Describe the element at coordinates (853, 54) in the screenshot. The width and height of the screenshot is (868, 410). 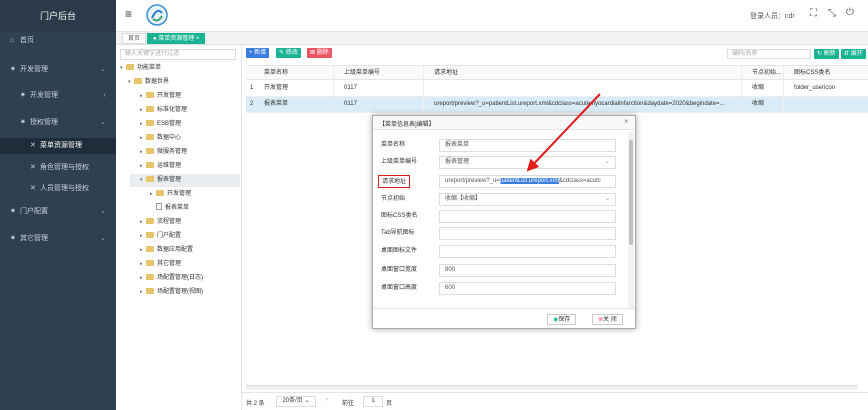
I see `expand-button: ⇵ 展开` at that location.